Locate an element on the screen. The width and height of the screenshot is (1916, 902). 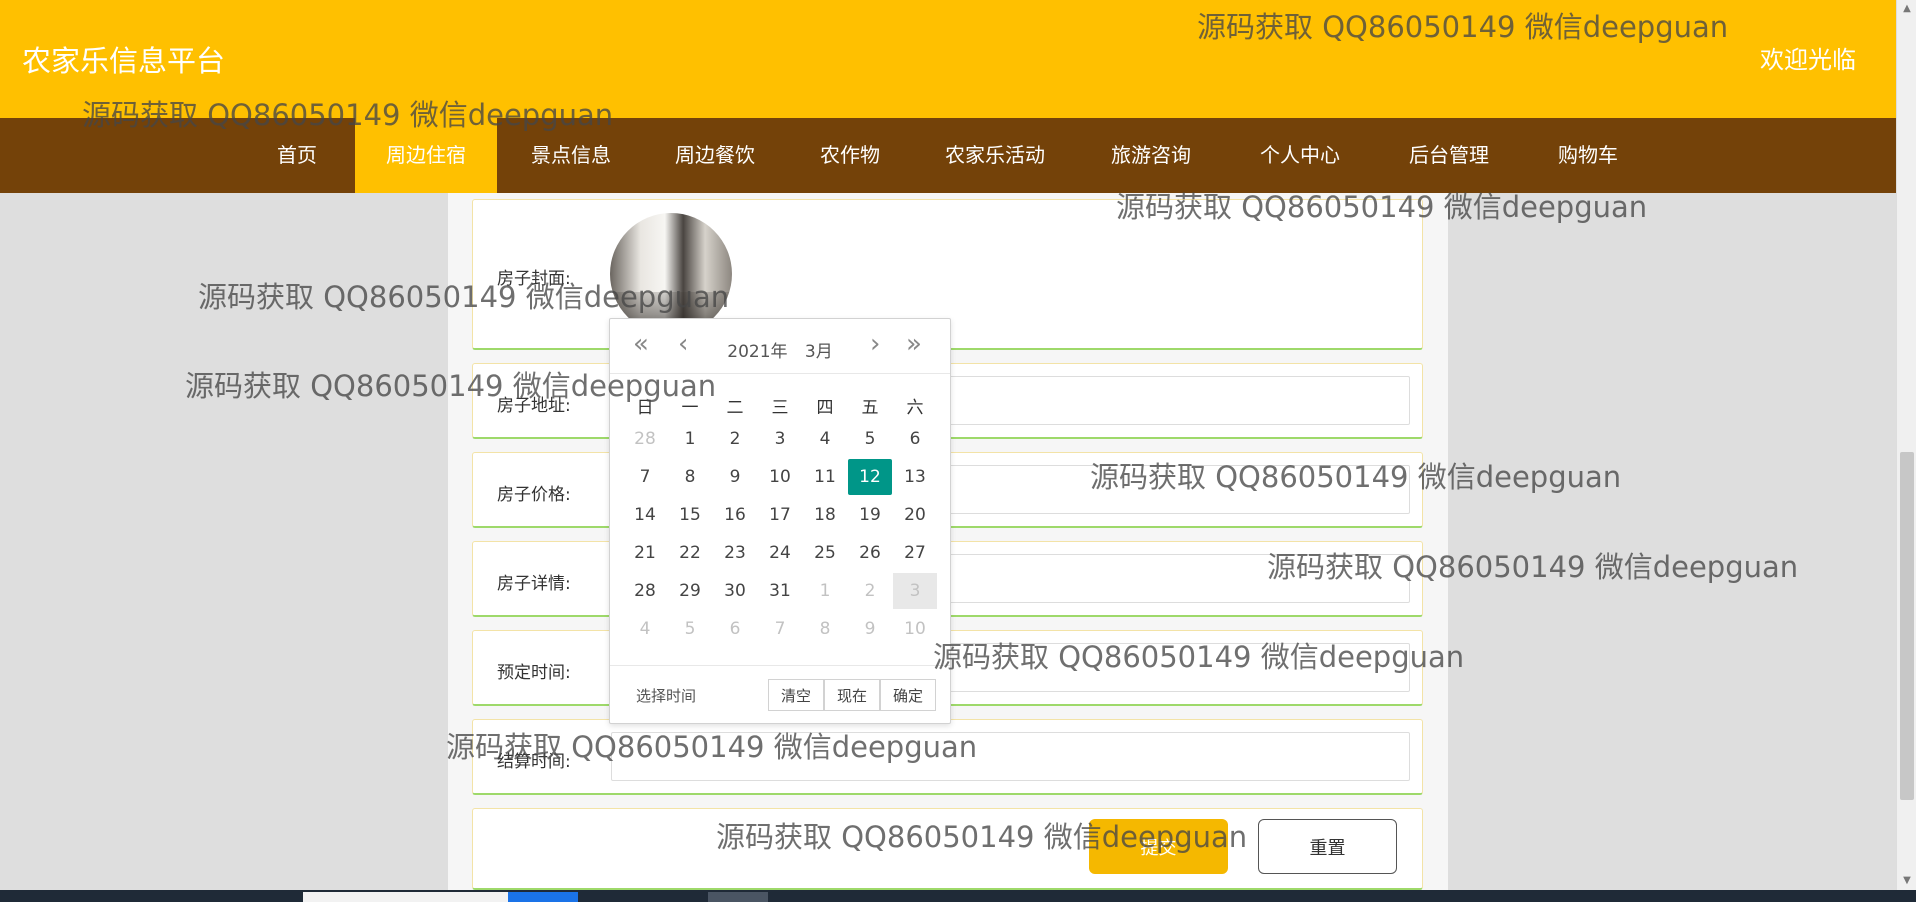
calendar-day: 16 is located at coordinates (735, 515).